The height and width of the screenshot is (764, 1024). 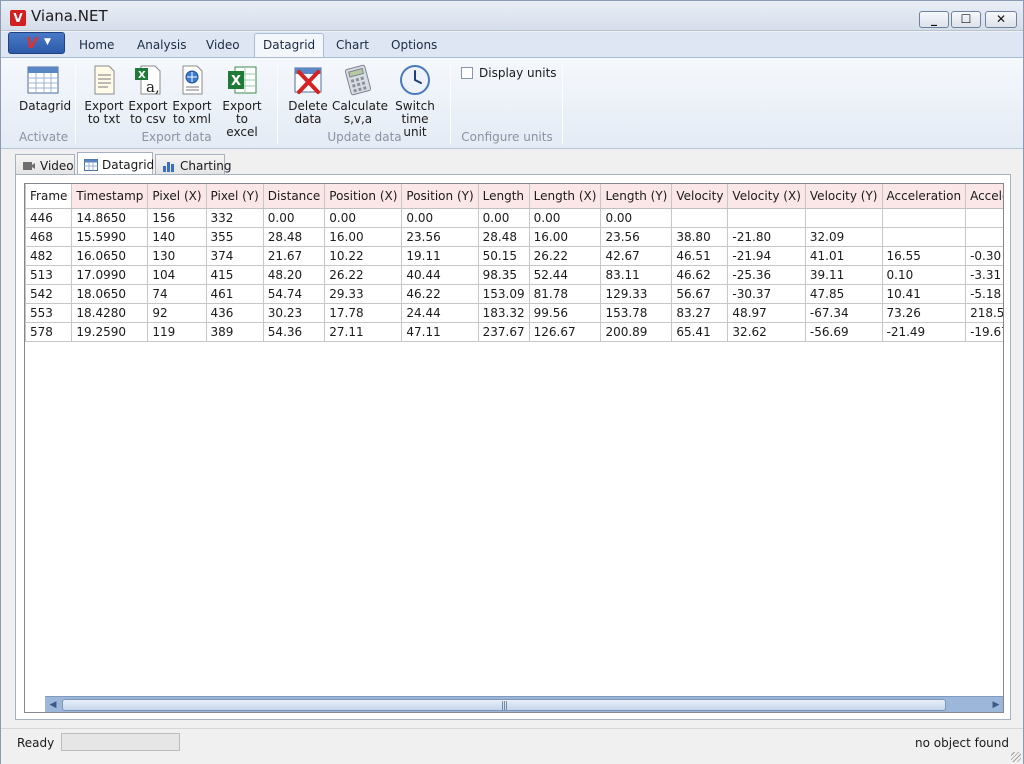 I want to click on table-cell: 32.09, so click(x=844, y=237).